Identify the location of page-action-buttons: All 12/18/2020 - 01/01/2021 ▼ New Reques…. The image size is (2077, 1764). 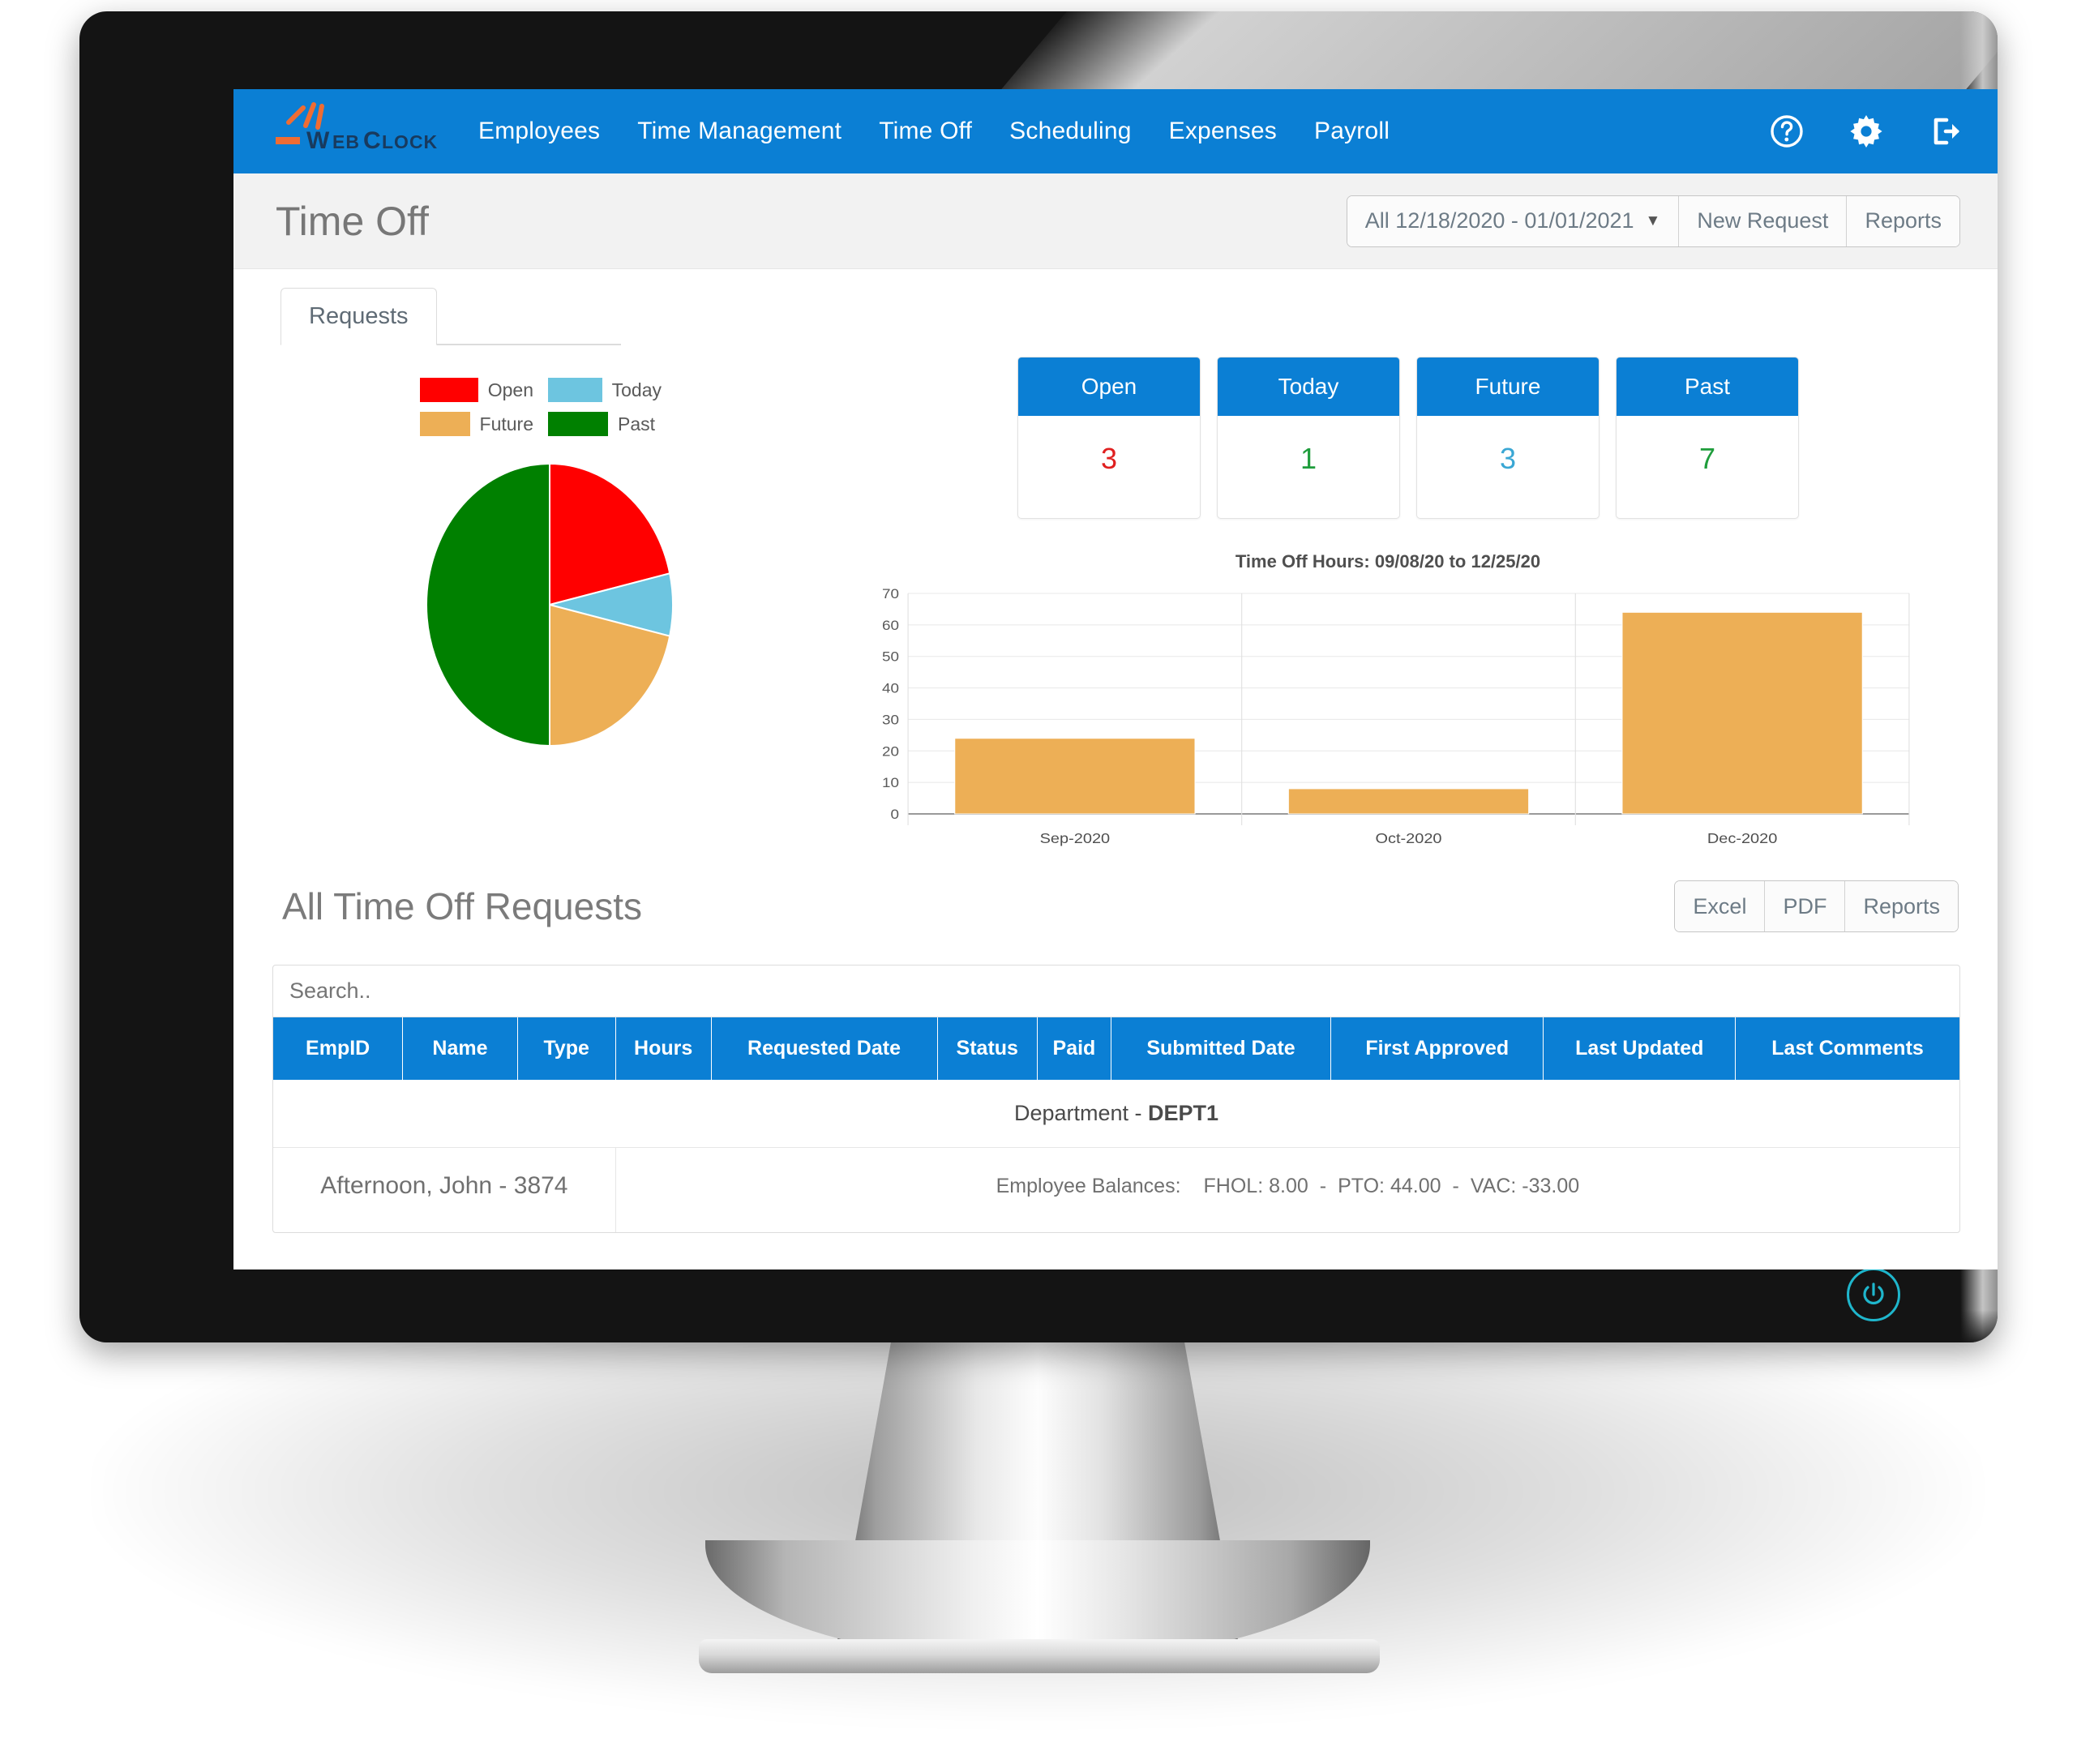
(1653, 221).